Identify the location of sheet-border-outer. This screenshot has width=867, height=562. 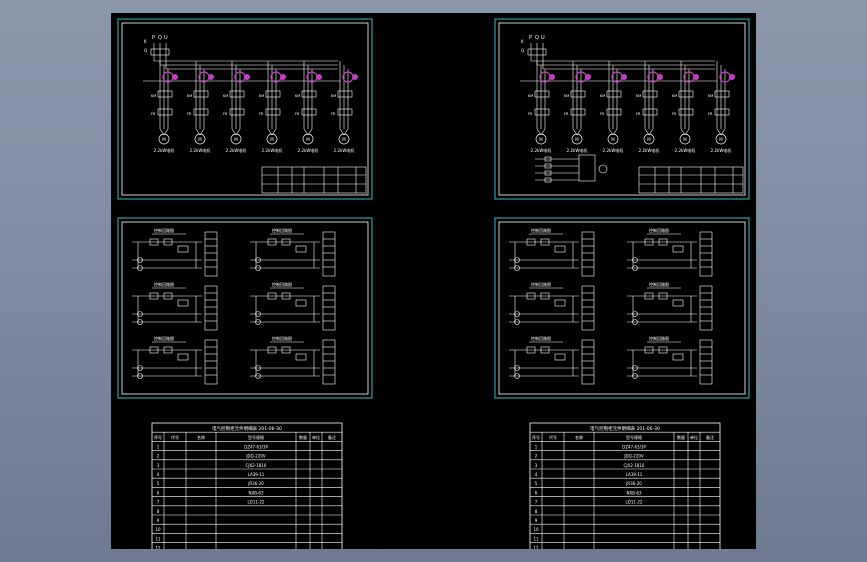
(622, 109).